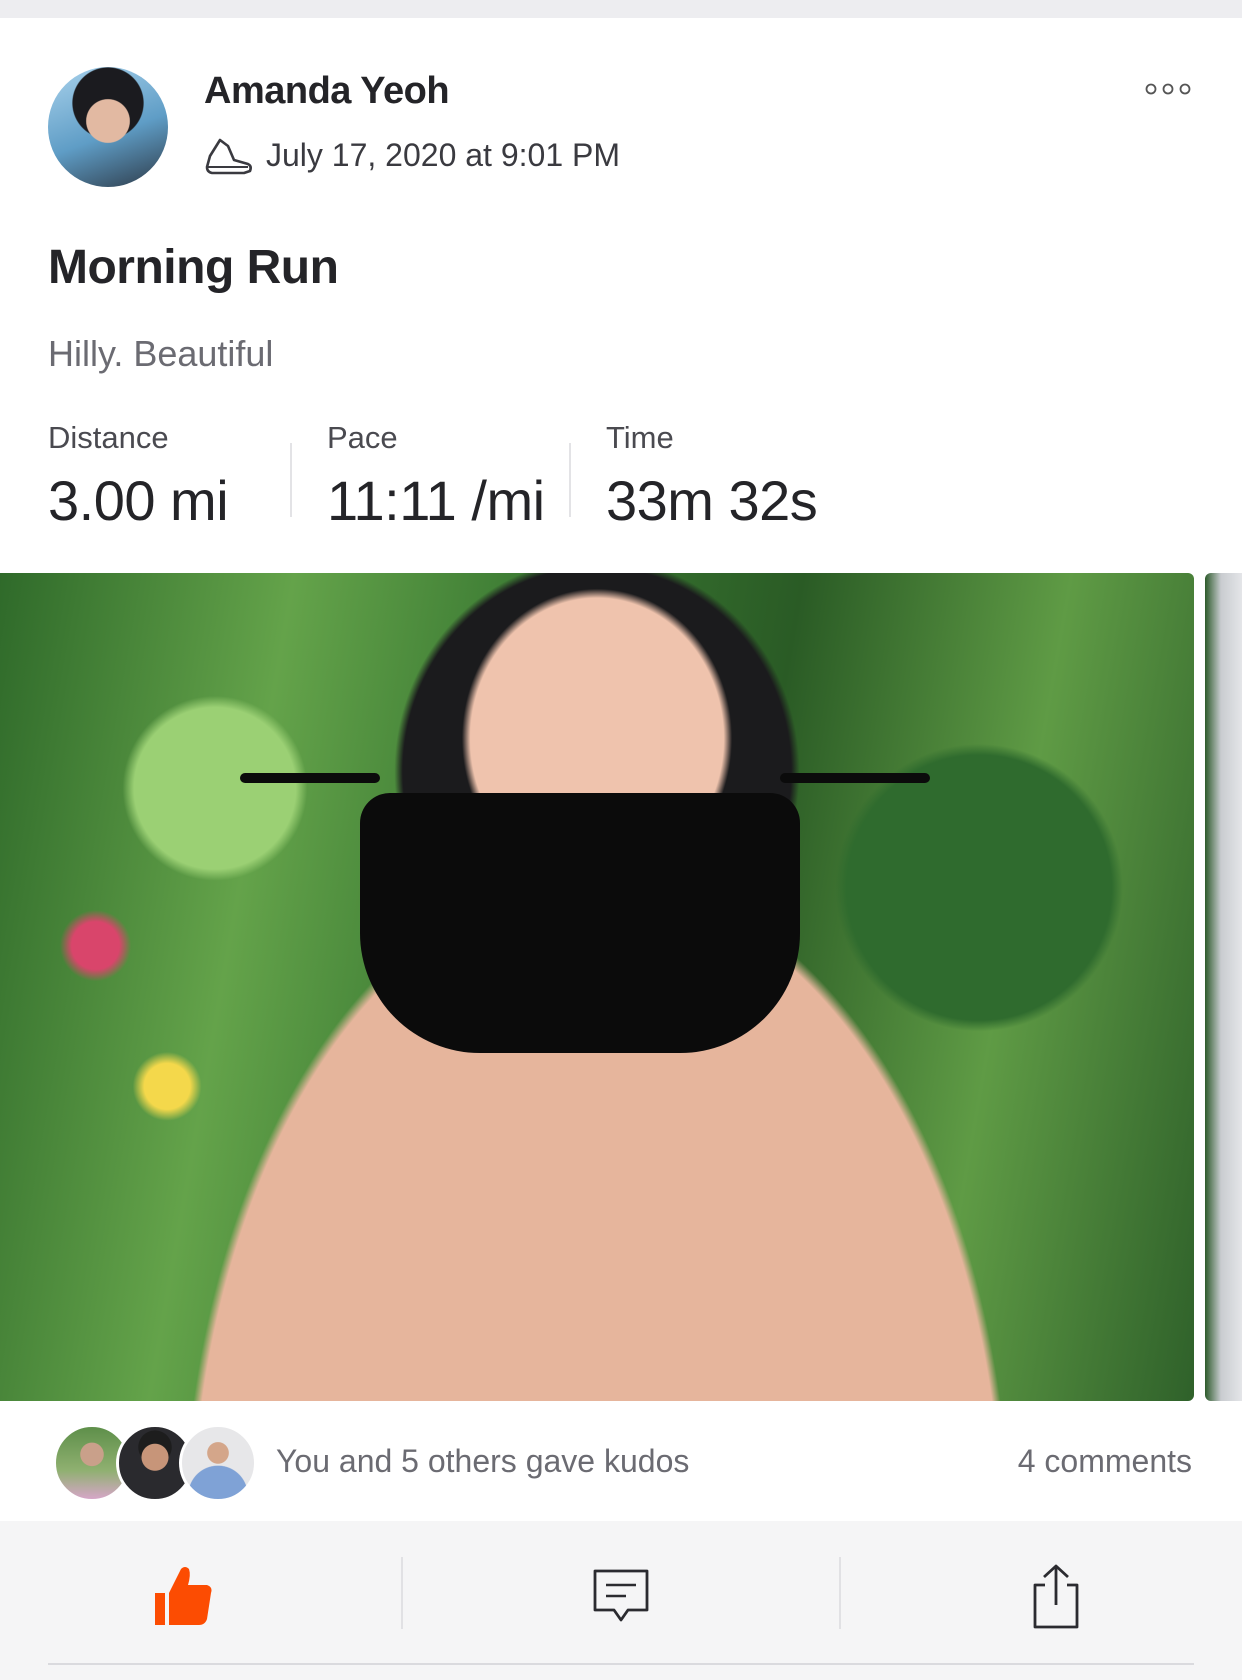  Describe the element at coordinates (218, 1463) in the screenshot. I see `kudos-avatar` at that location.